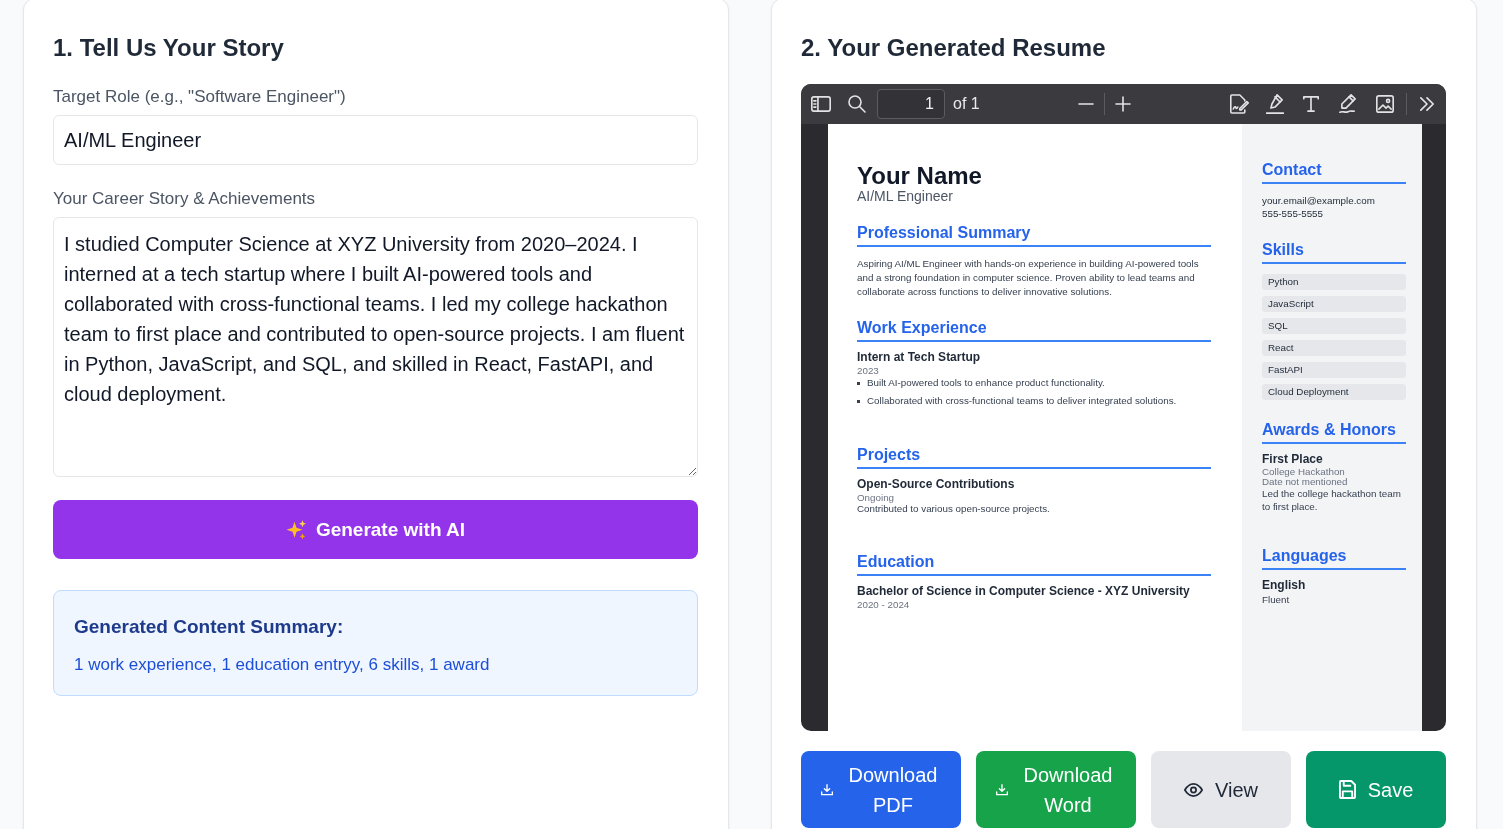 This screenshot has height=829, width=1503. I want to click on skill-tag: SQL, so click(1334, 326).